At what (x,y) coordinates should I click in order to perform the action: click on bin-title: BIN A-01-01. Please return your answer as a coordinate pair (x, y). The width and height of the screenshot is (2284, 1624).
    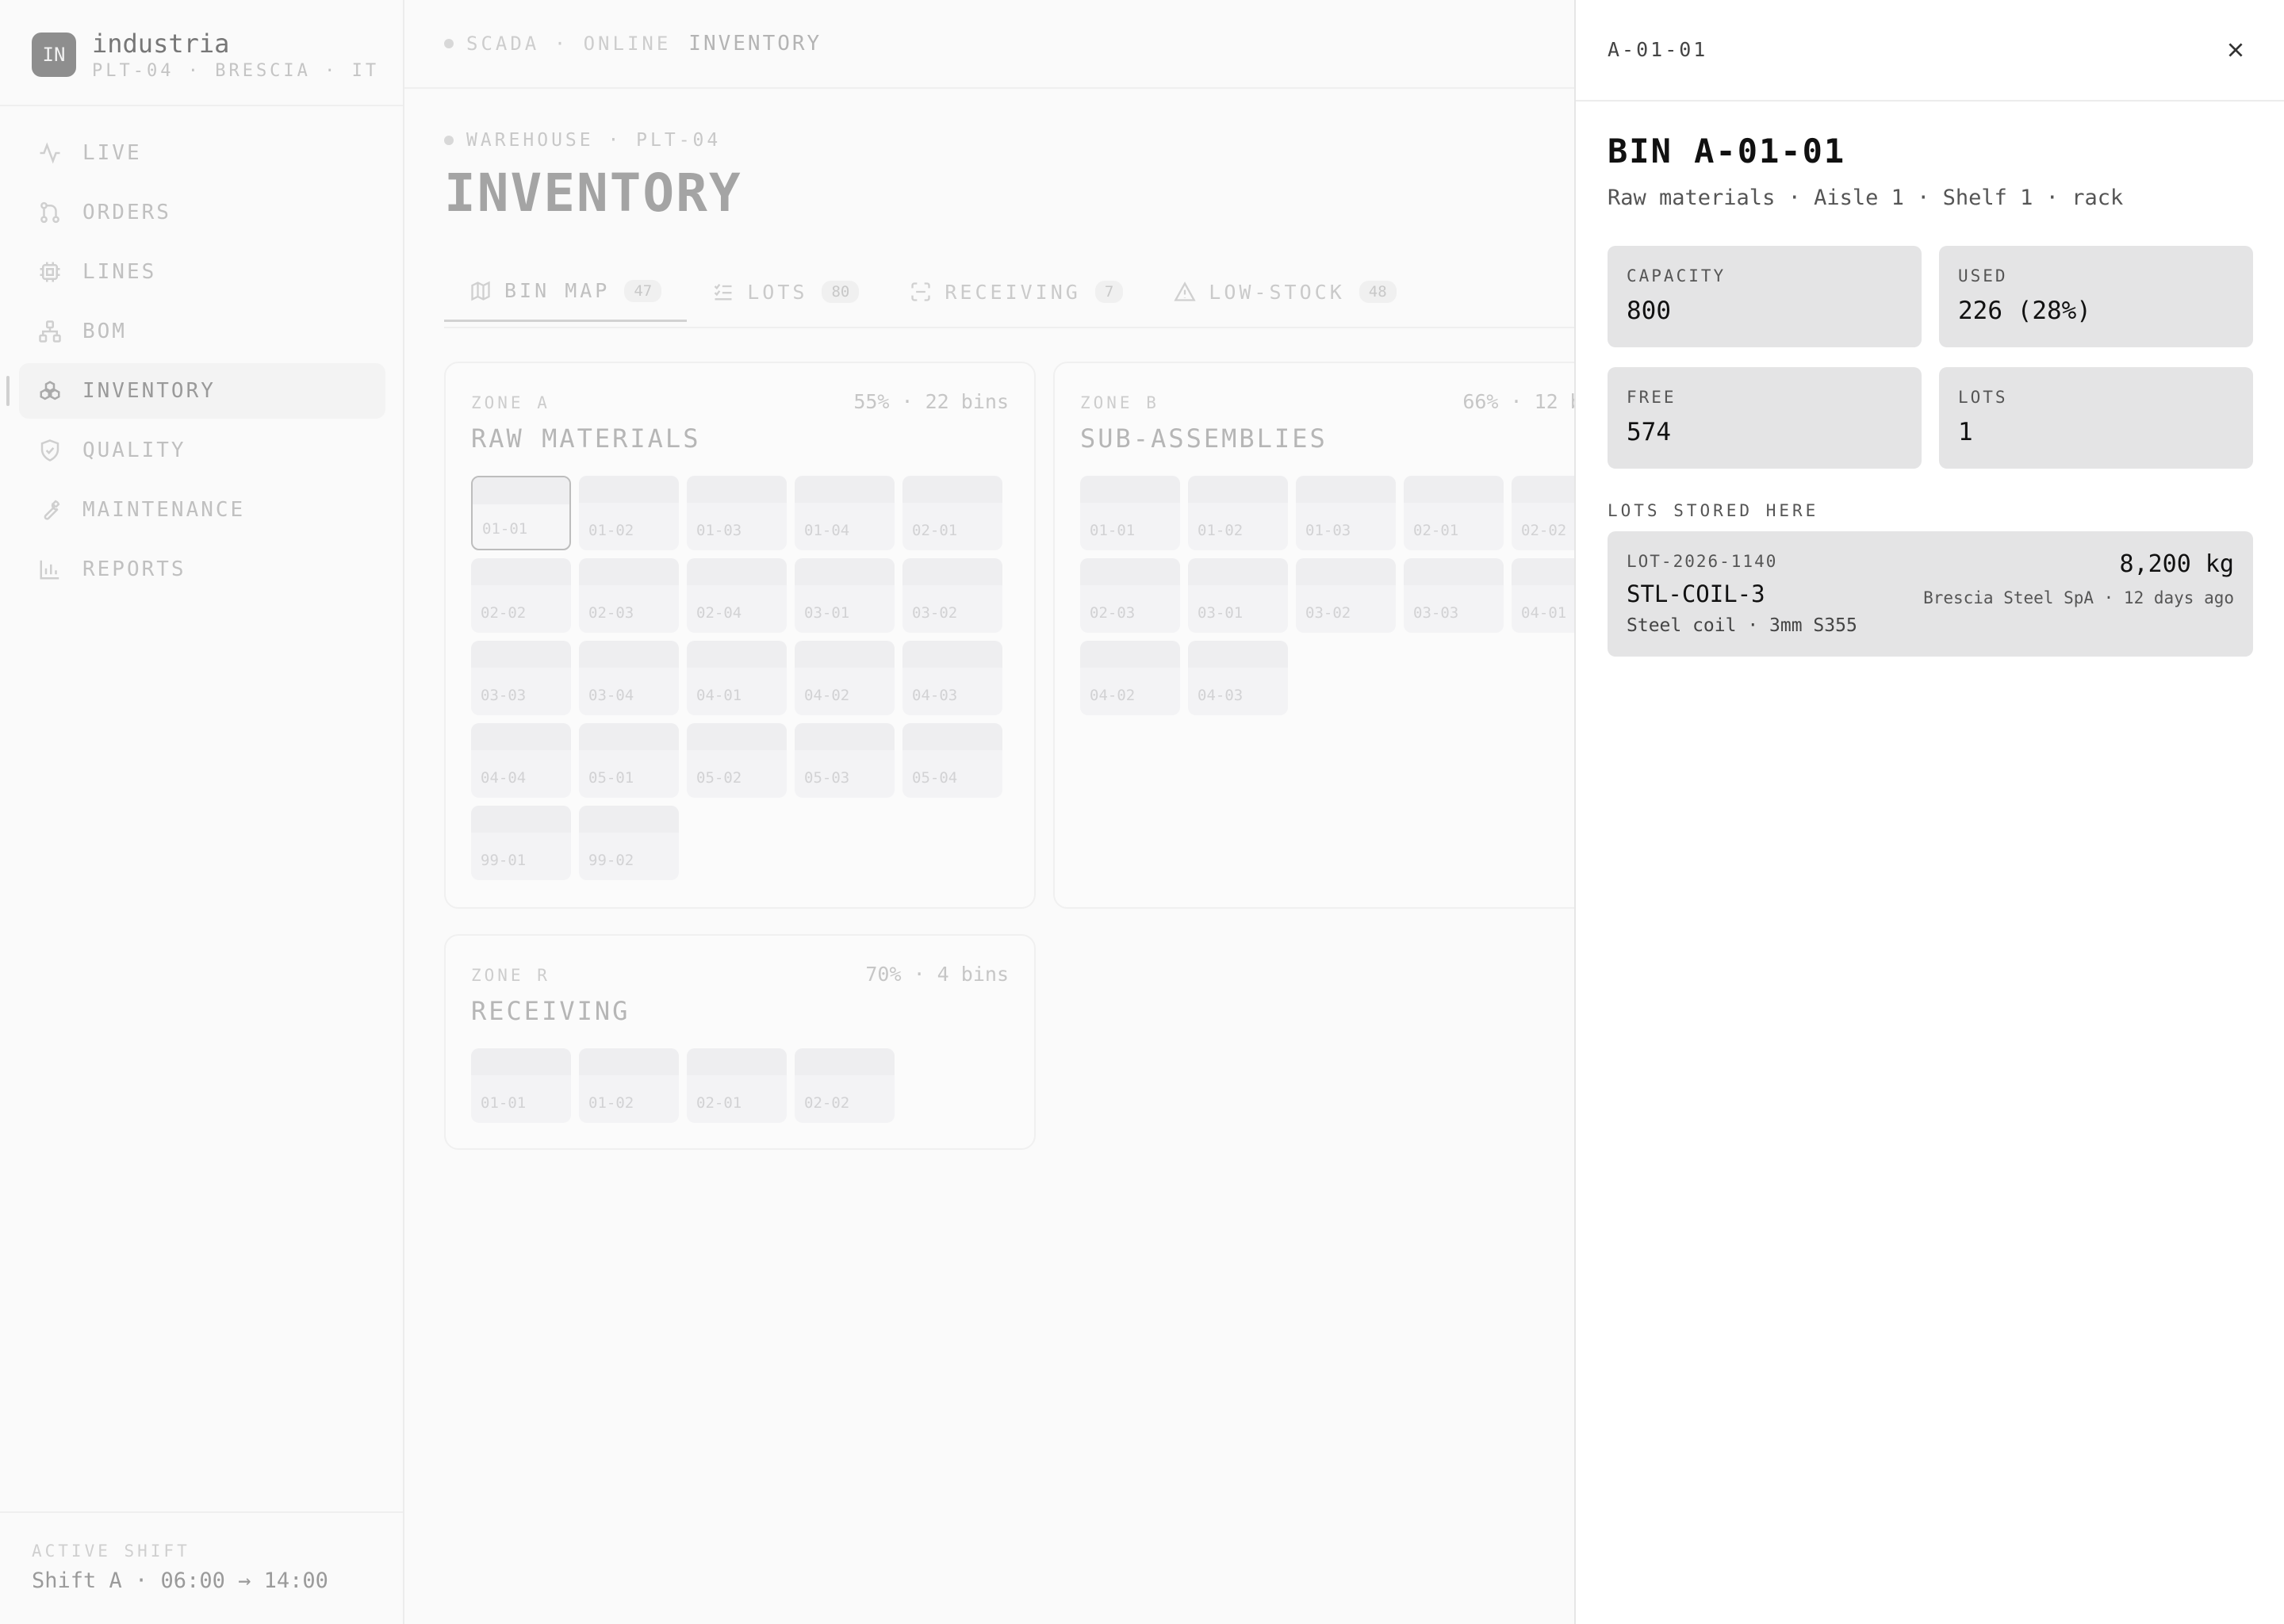
    Looking at the image, I should click on (1727, 151).